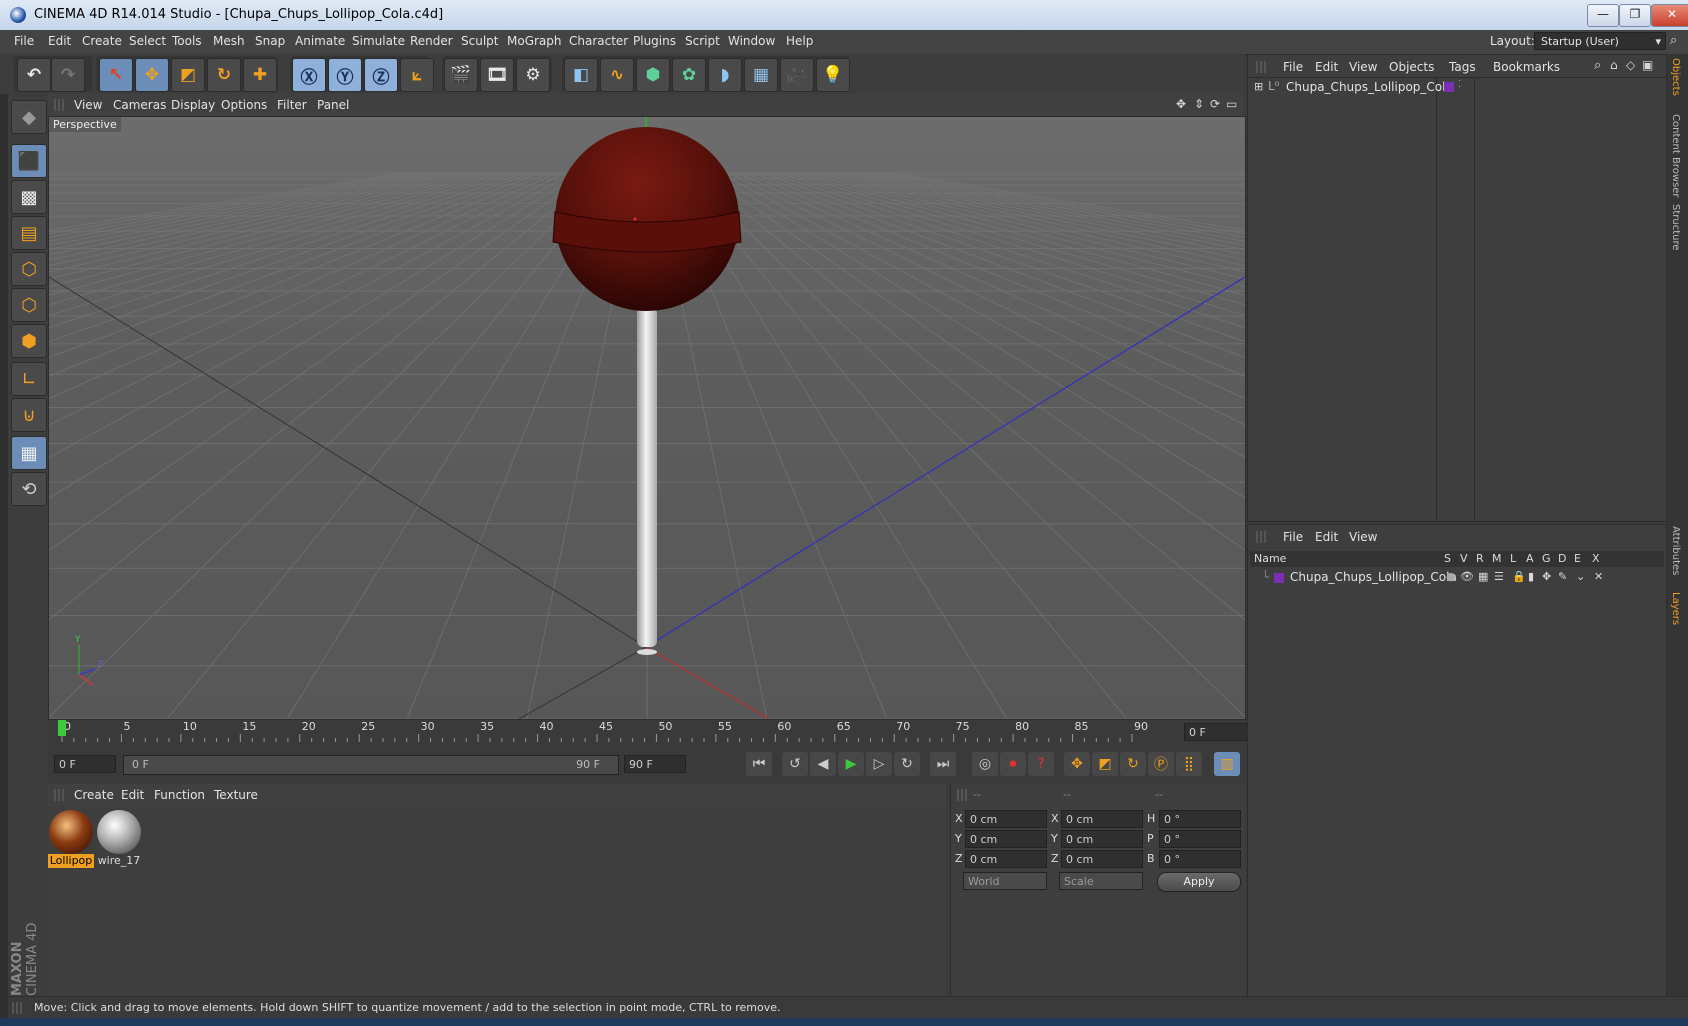 This screenshot has width=1688, height=1026. I want to click on tab-objects: Objects, so click(1675, 77).